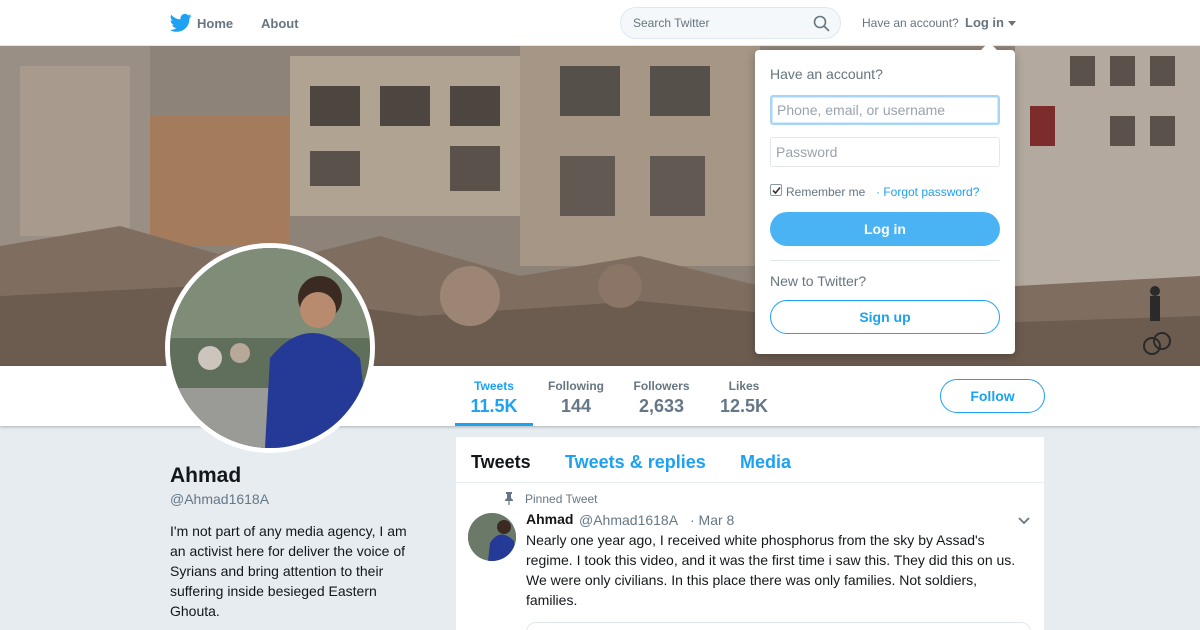  I want to click on twitter-bird-icon, so click(181, 23).